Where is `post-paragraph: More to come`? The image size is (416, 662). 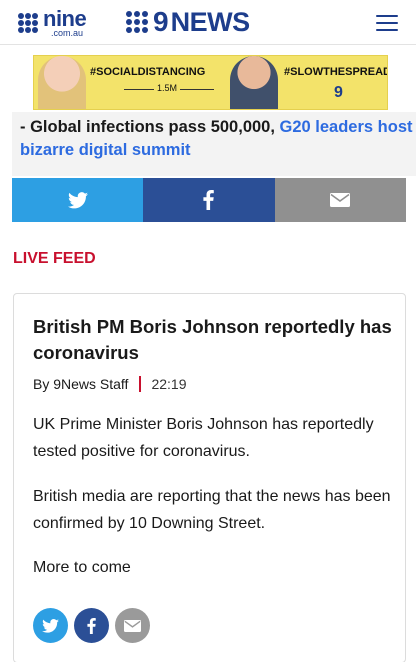
post-paragraph: More to come is located at coordinates (82, 567).